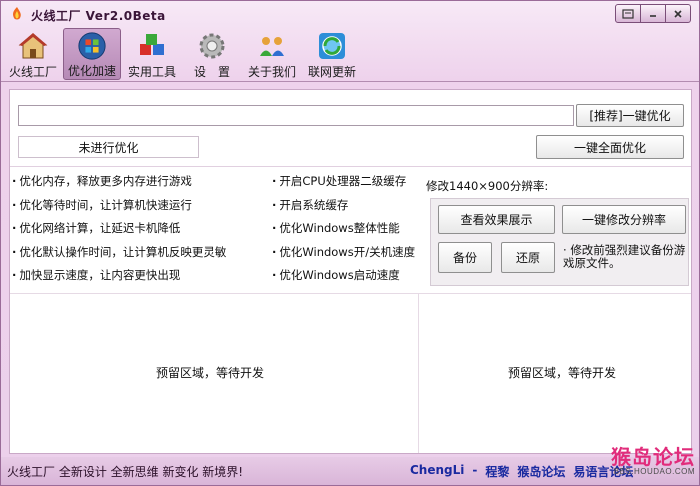 Image resolution: width=700 pixels, height=486 pixels. I want to click on toolbar-label: 设 置, so click(211, 72).